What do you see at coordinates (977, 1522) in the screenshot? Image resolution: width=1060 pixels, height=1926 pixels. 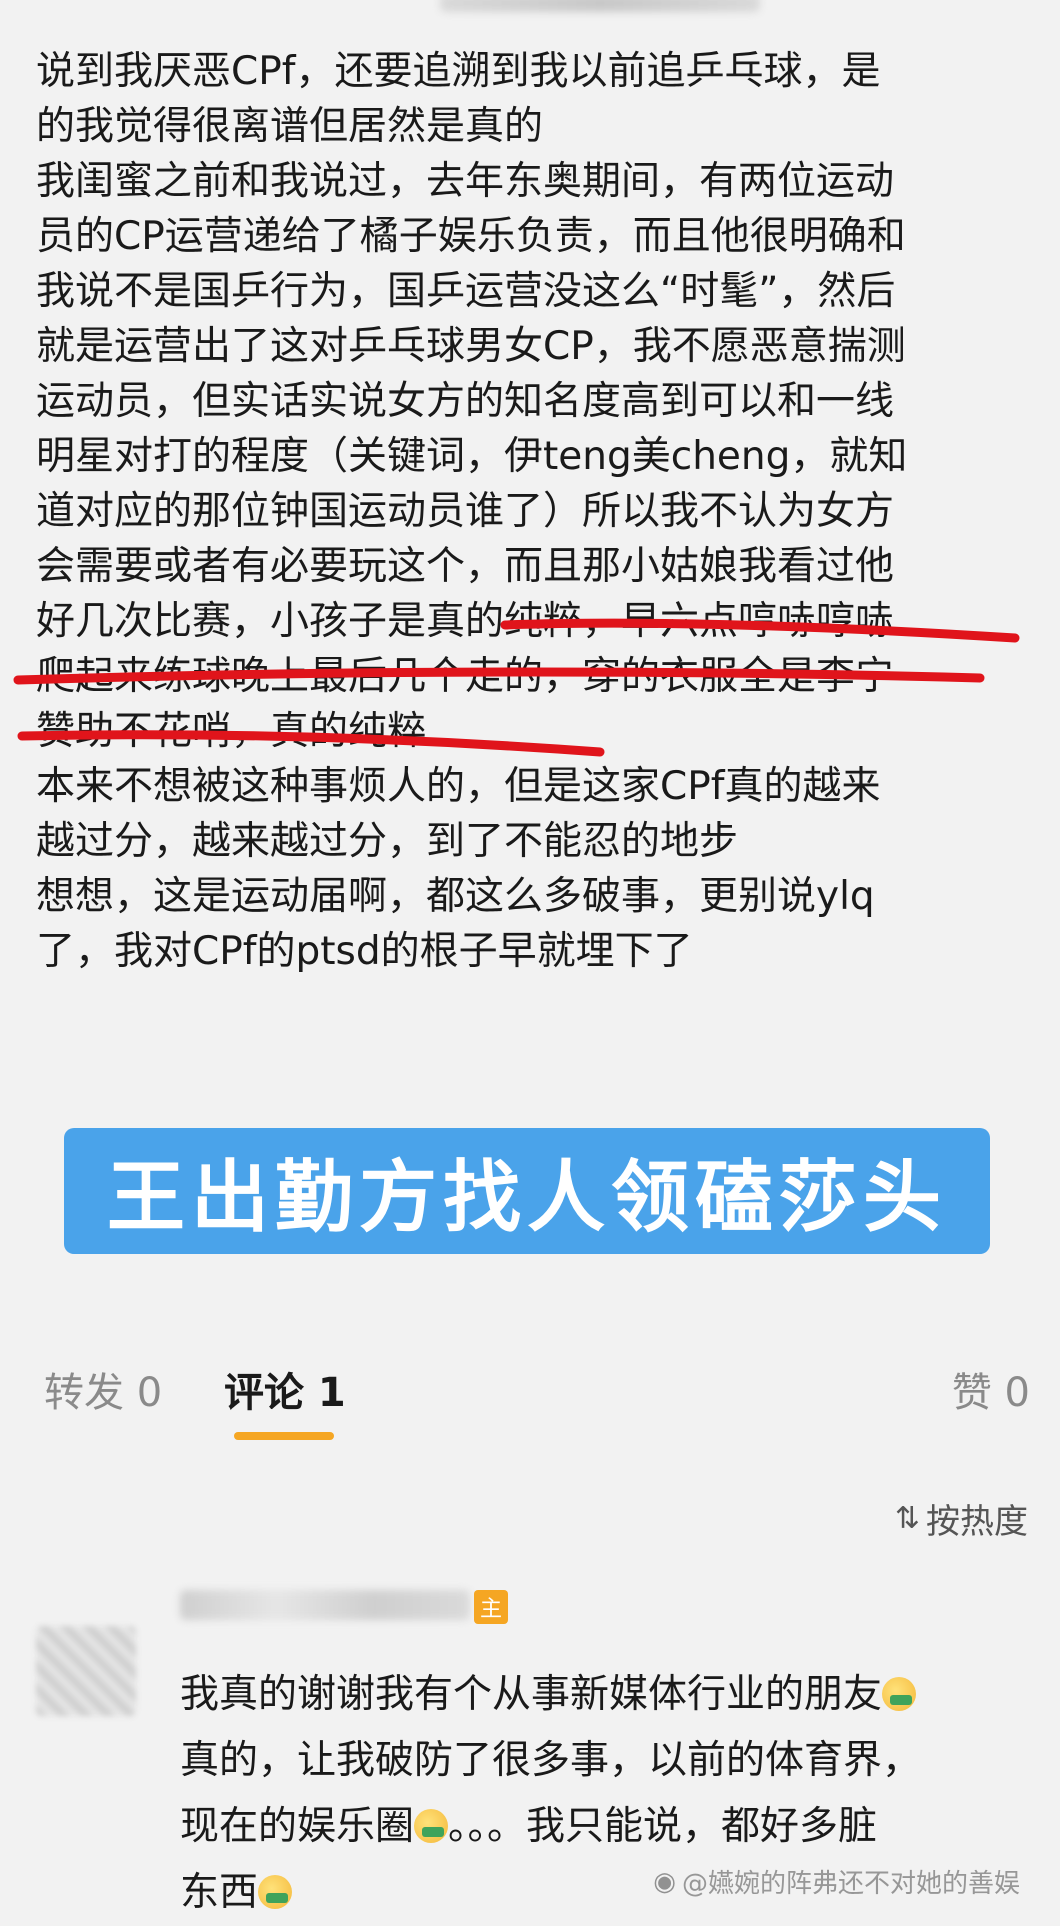 I see `sort-label: 按热度` at bounding box center [977, 1522].